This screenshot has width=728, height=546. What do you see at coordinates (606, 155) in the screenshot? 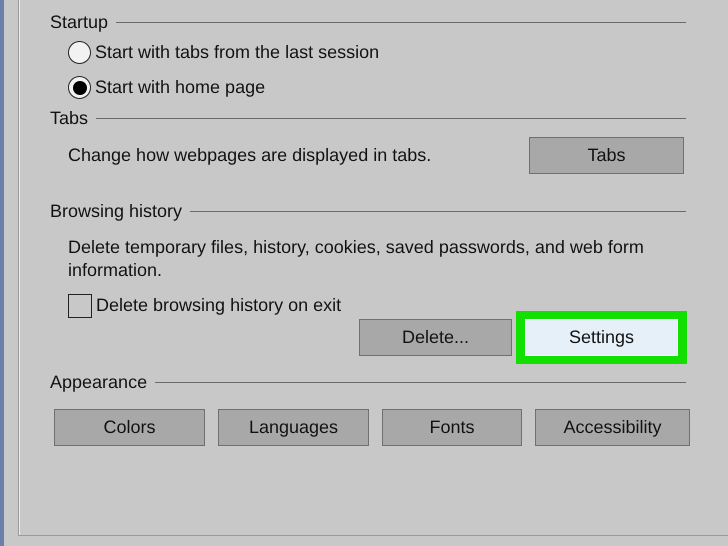
I see `dialog-button: Tabs` at bounding box center [606, 155].